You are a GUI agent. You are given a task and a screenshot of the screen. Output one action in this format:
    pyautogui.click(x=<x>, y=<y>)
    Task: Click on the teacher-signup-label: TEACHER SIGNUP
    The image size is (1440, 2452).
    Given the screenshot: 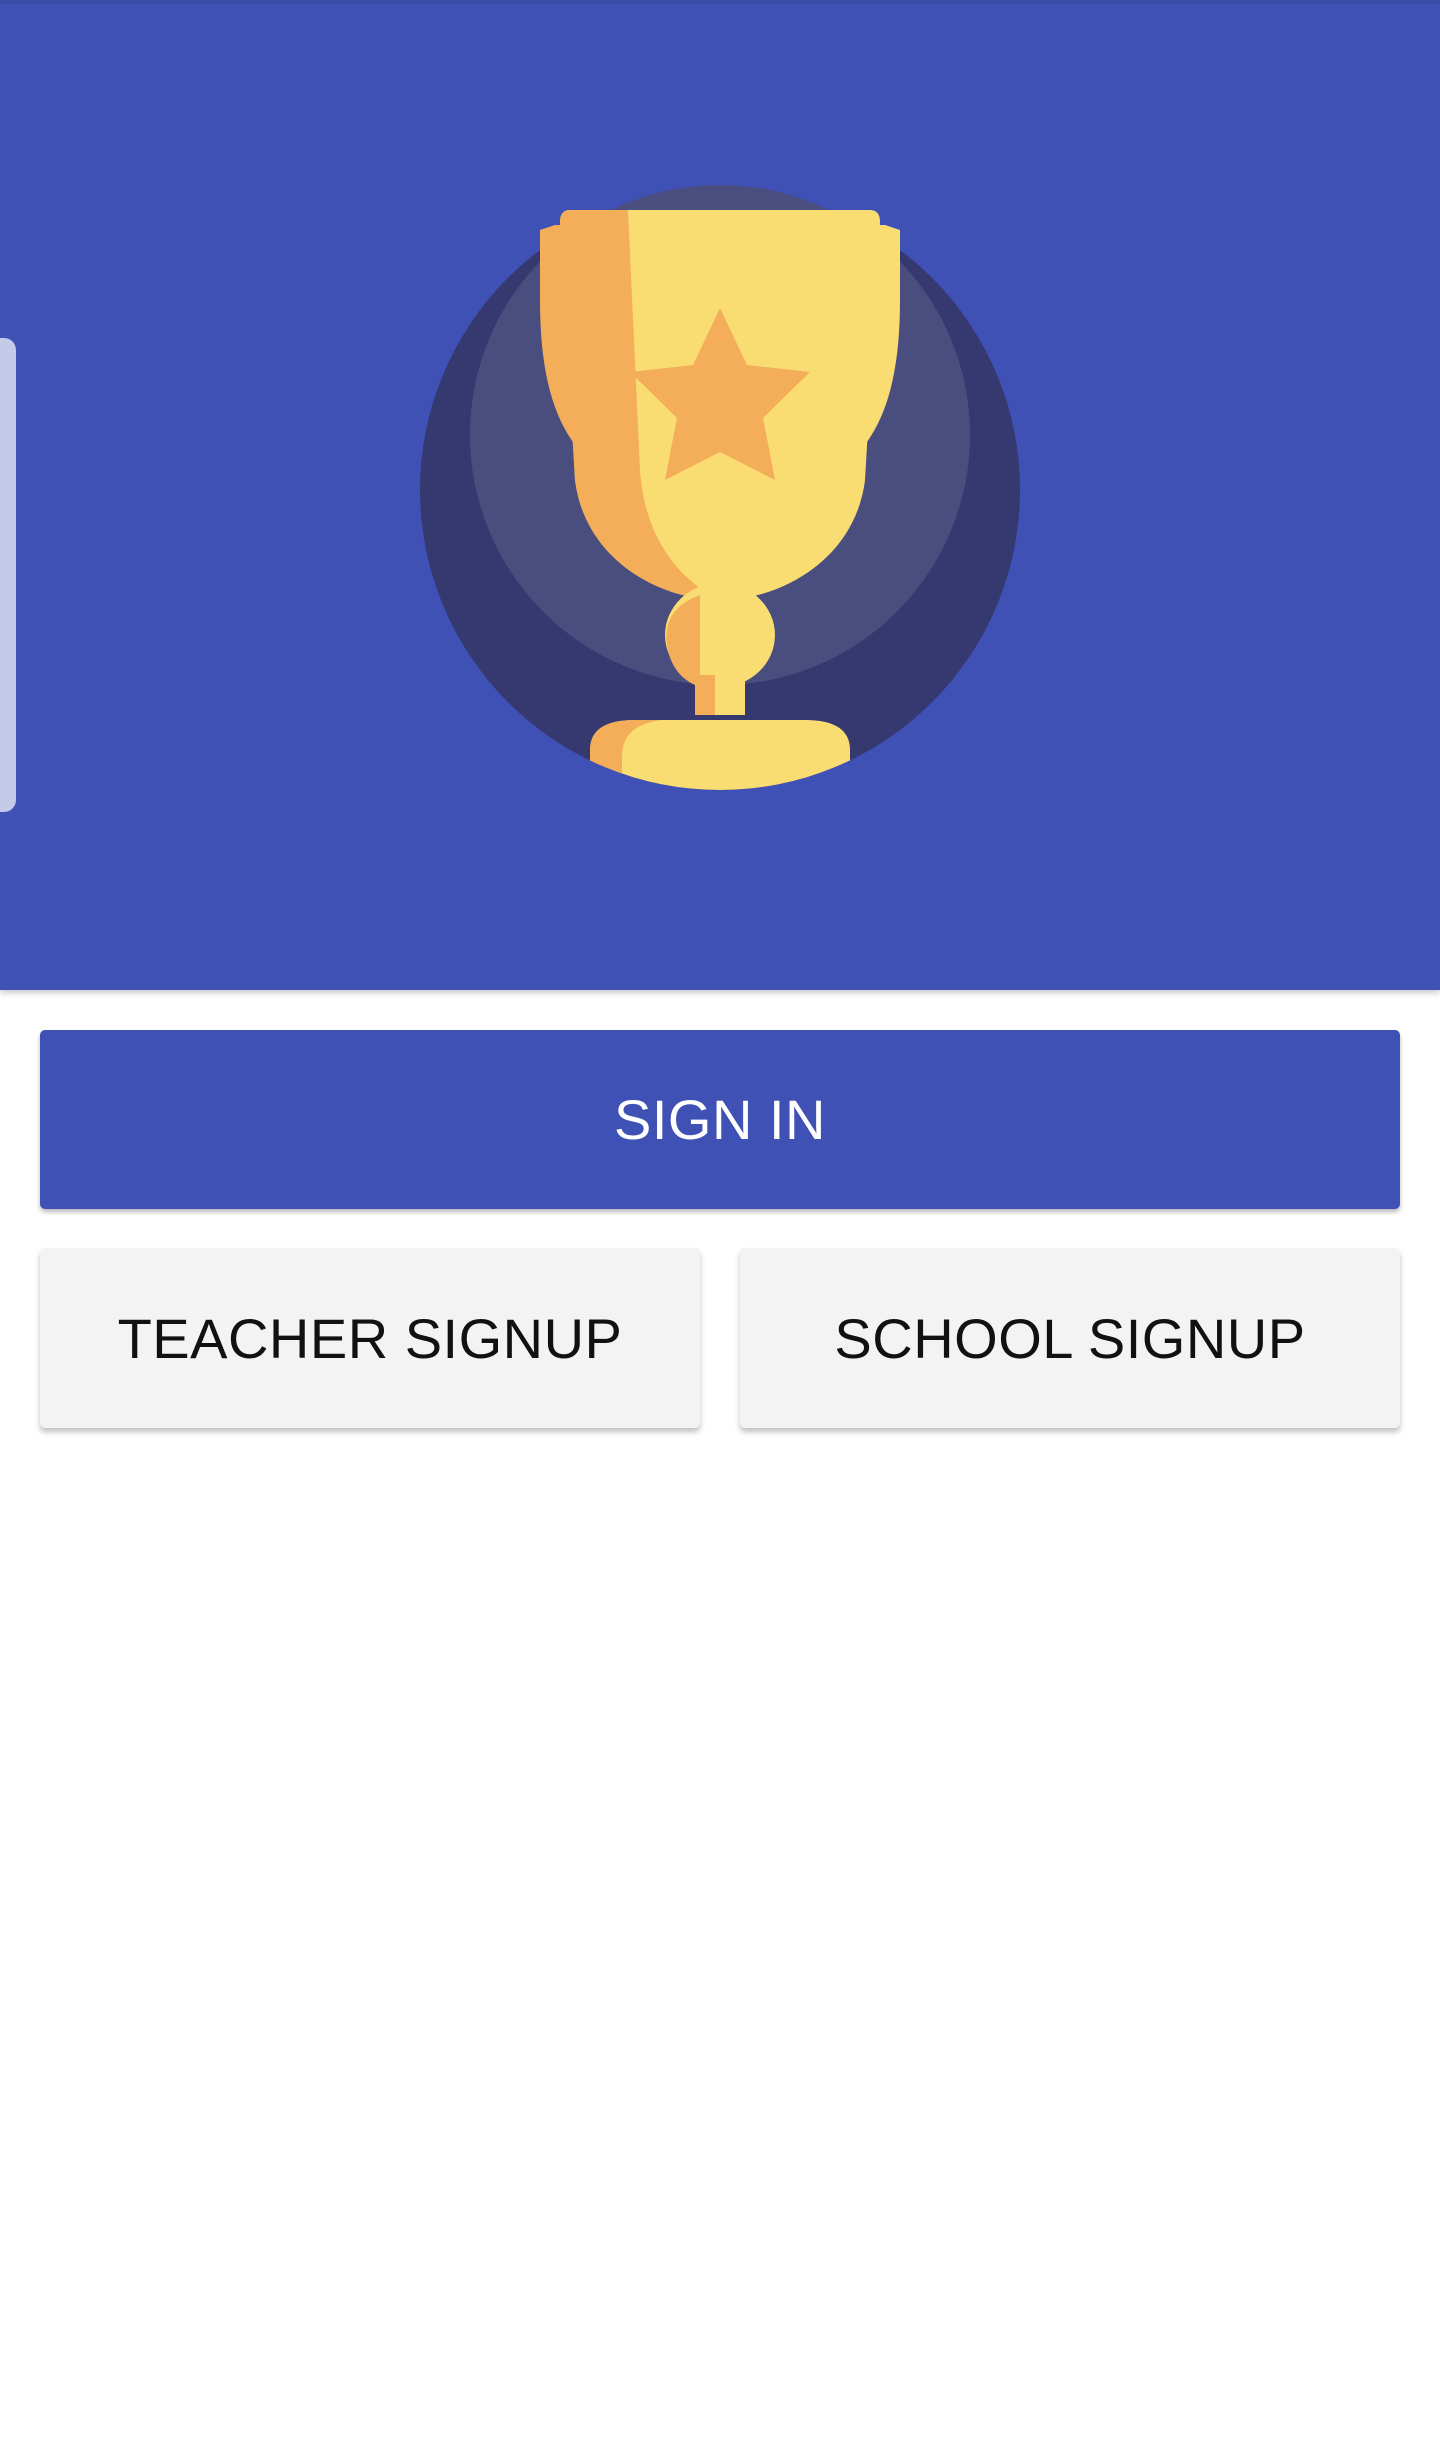 What is the action you would take?
    pyautogui.click(x=370, y=1338)
    